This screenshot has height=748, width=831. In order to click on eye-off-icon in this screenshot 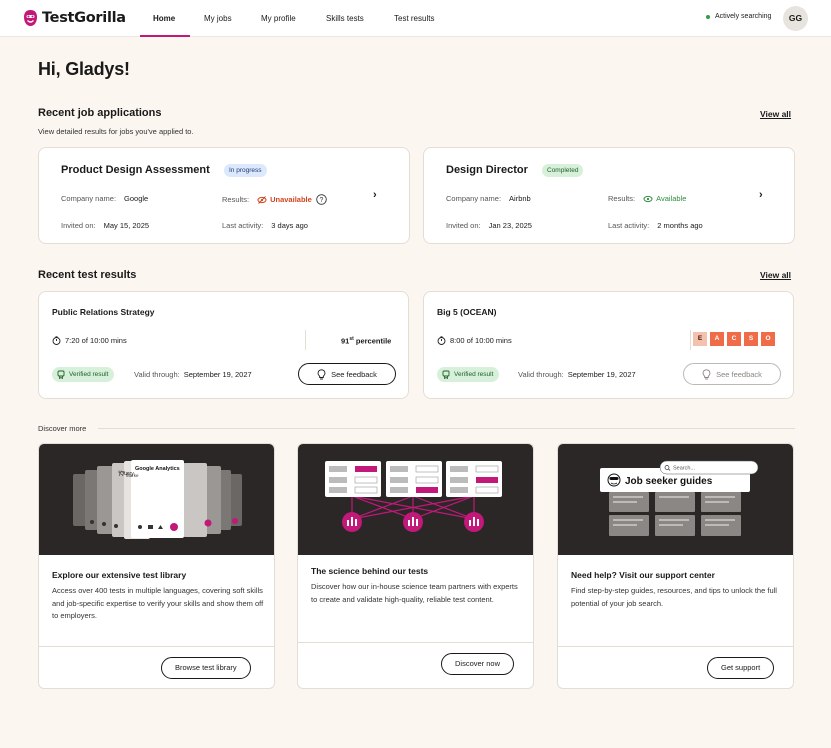, I will do `click(262, 199)`.